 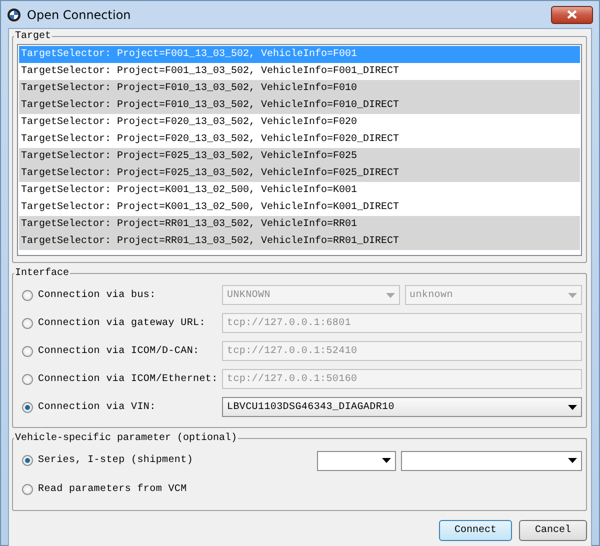 I want to click on radio-option: Connection via gateway URL:, so click(x=119, y=323).